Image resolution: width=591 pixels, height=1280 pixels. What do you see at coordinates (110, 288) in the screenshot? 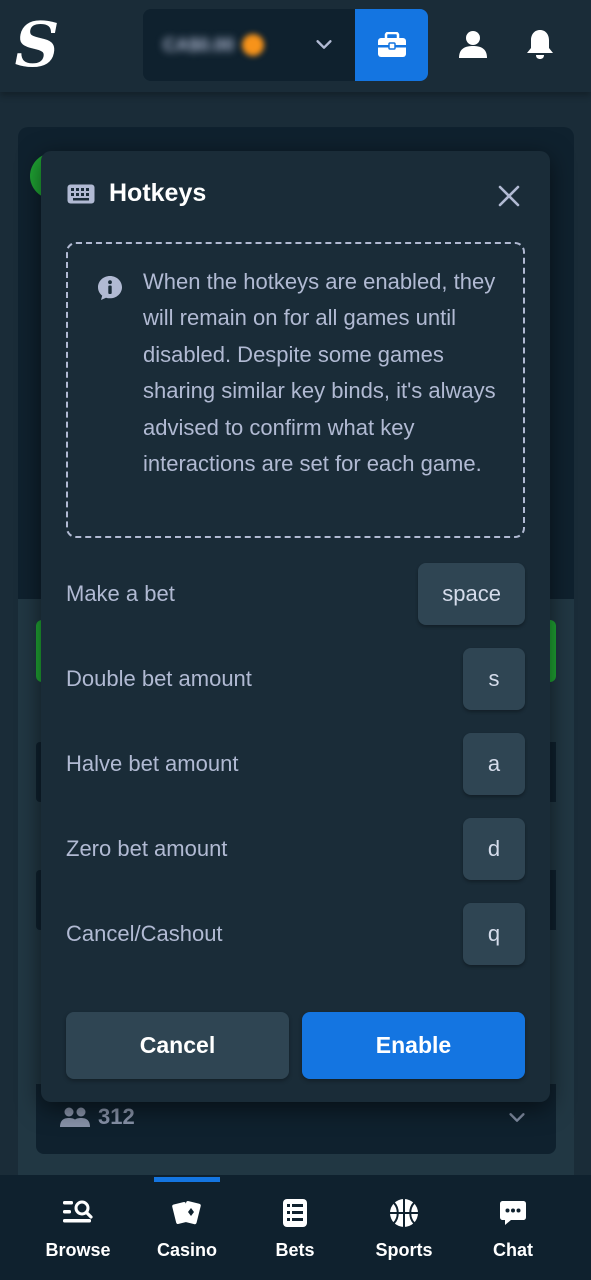
I see `info-icon` at bounding box center [110, 288].